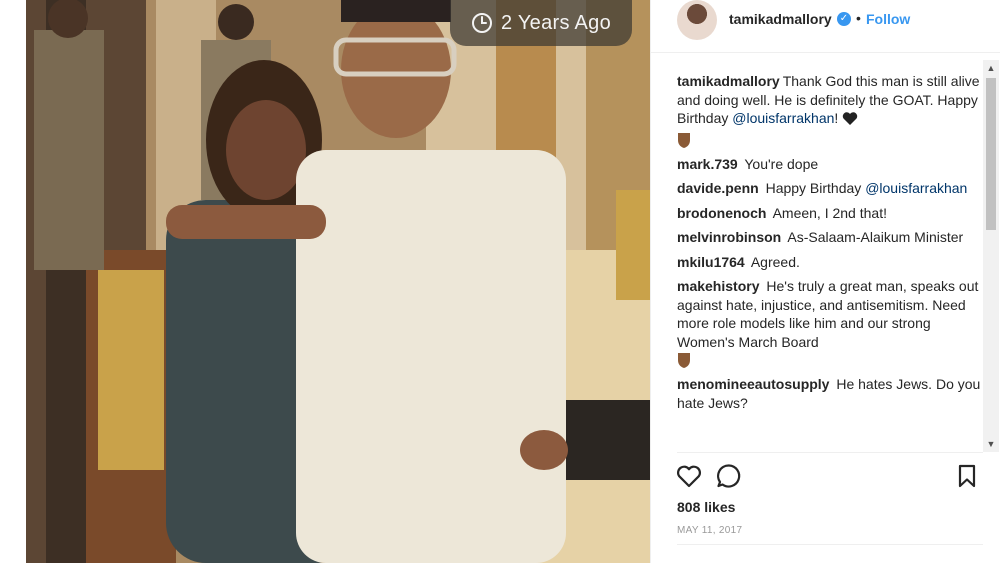  What do you see at coordinates (710, 530) in the screenshot?
I see `post-date: MAY 11, 2017` at bounding box center [710, 530].